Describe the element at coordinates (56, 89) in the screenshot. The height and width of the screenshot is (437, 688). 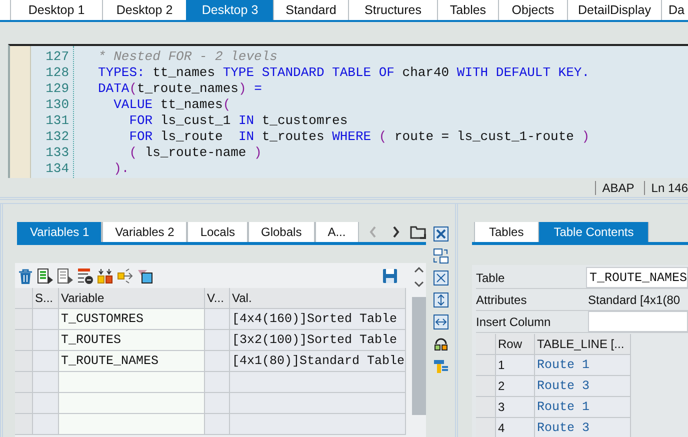
I see `line-number: 129` at that location.